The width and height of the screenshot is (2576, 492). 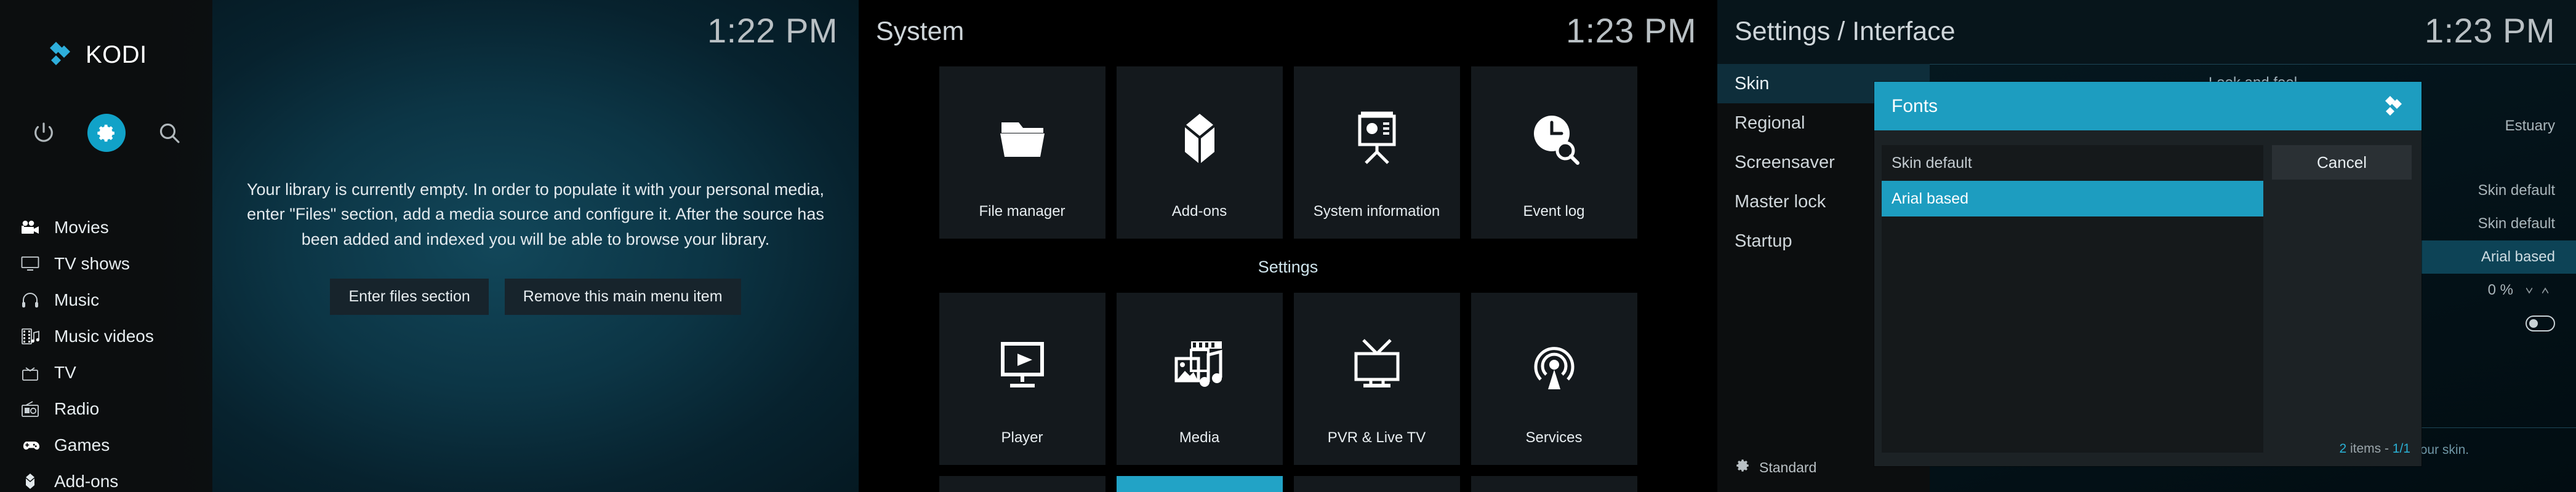 What do you see at coordinates (2072, 299) in the screenshot?
I see `fonts-option-list: Skin default Arial based` at bounding box center [2072, 299].